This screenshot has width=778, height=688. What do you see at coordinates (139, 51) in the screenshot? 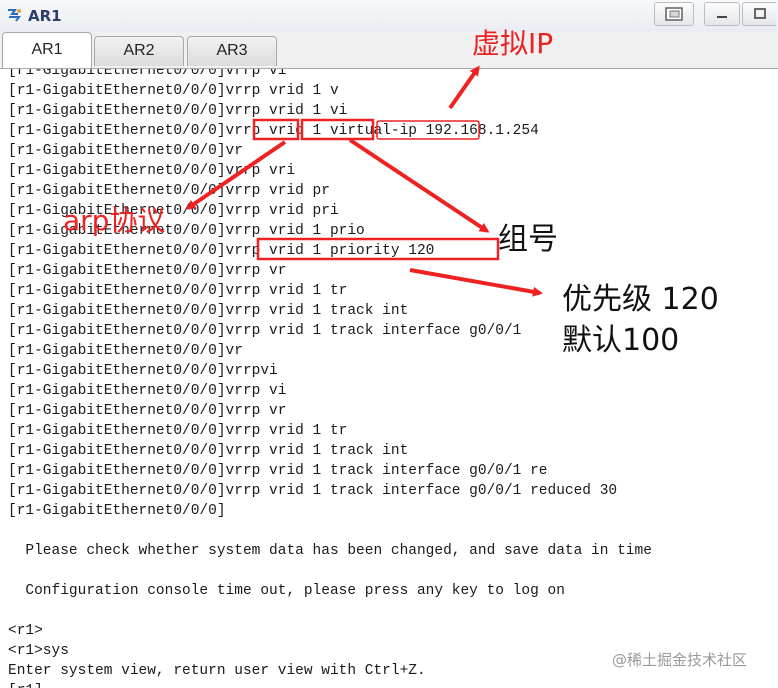
I see `tab-ar2: AR2` at bounding box center [139, 51].